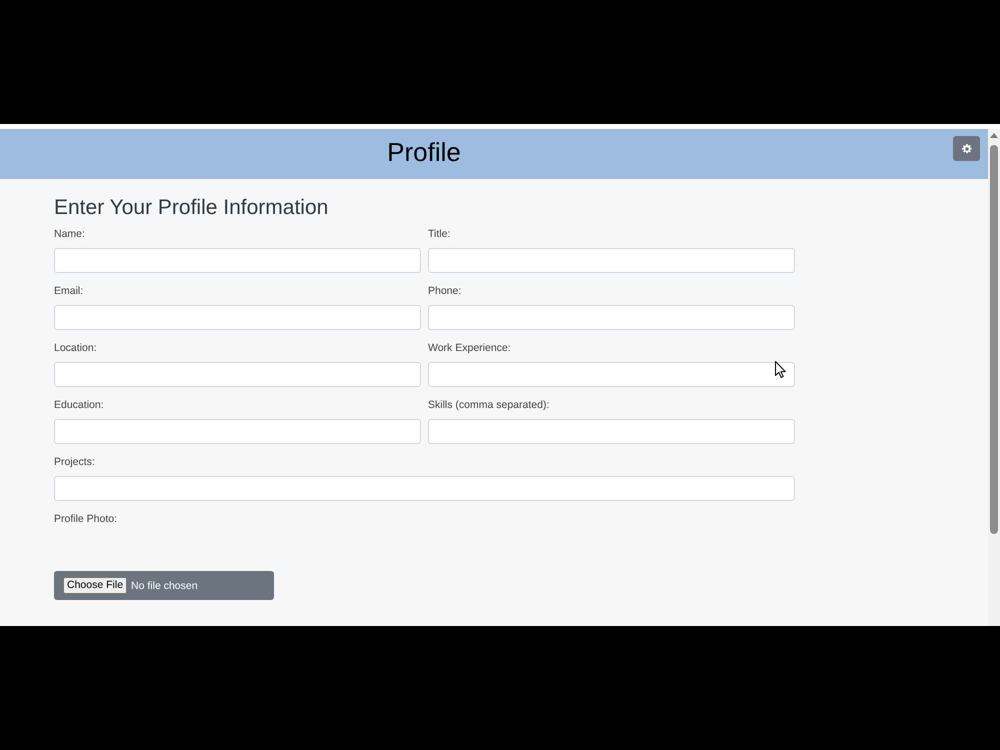  I want to click on settings-button, so click(966, 148).